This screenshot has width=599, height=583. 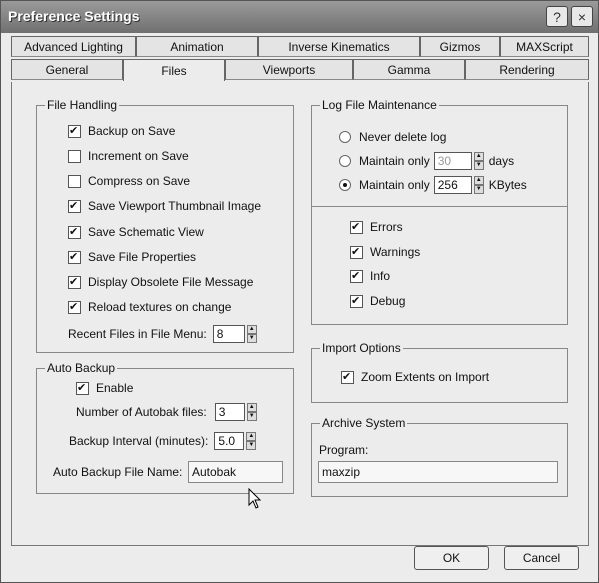 I want to click on save-viewport-thumbnail-checkbox: Save Viewport Thumbnail Image, so click(x=164, y=206).